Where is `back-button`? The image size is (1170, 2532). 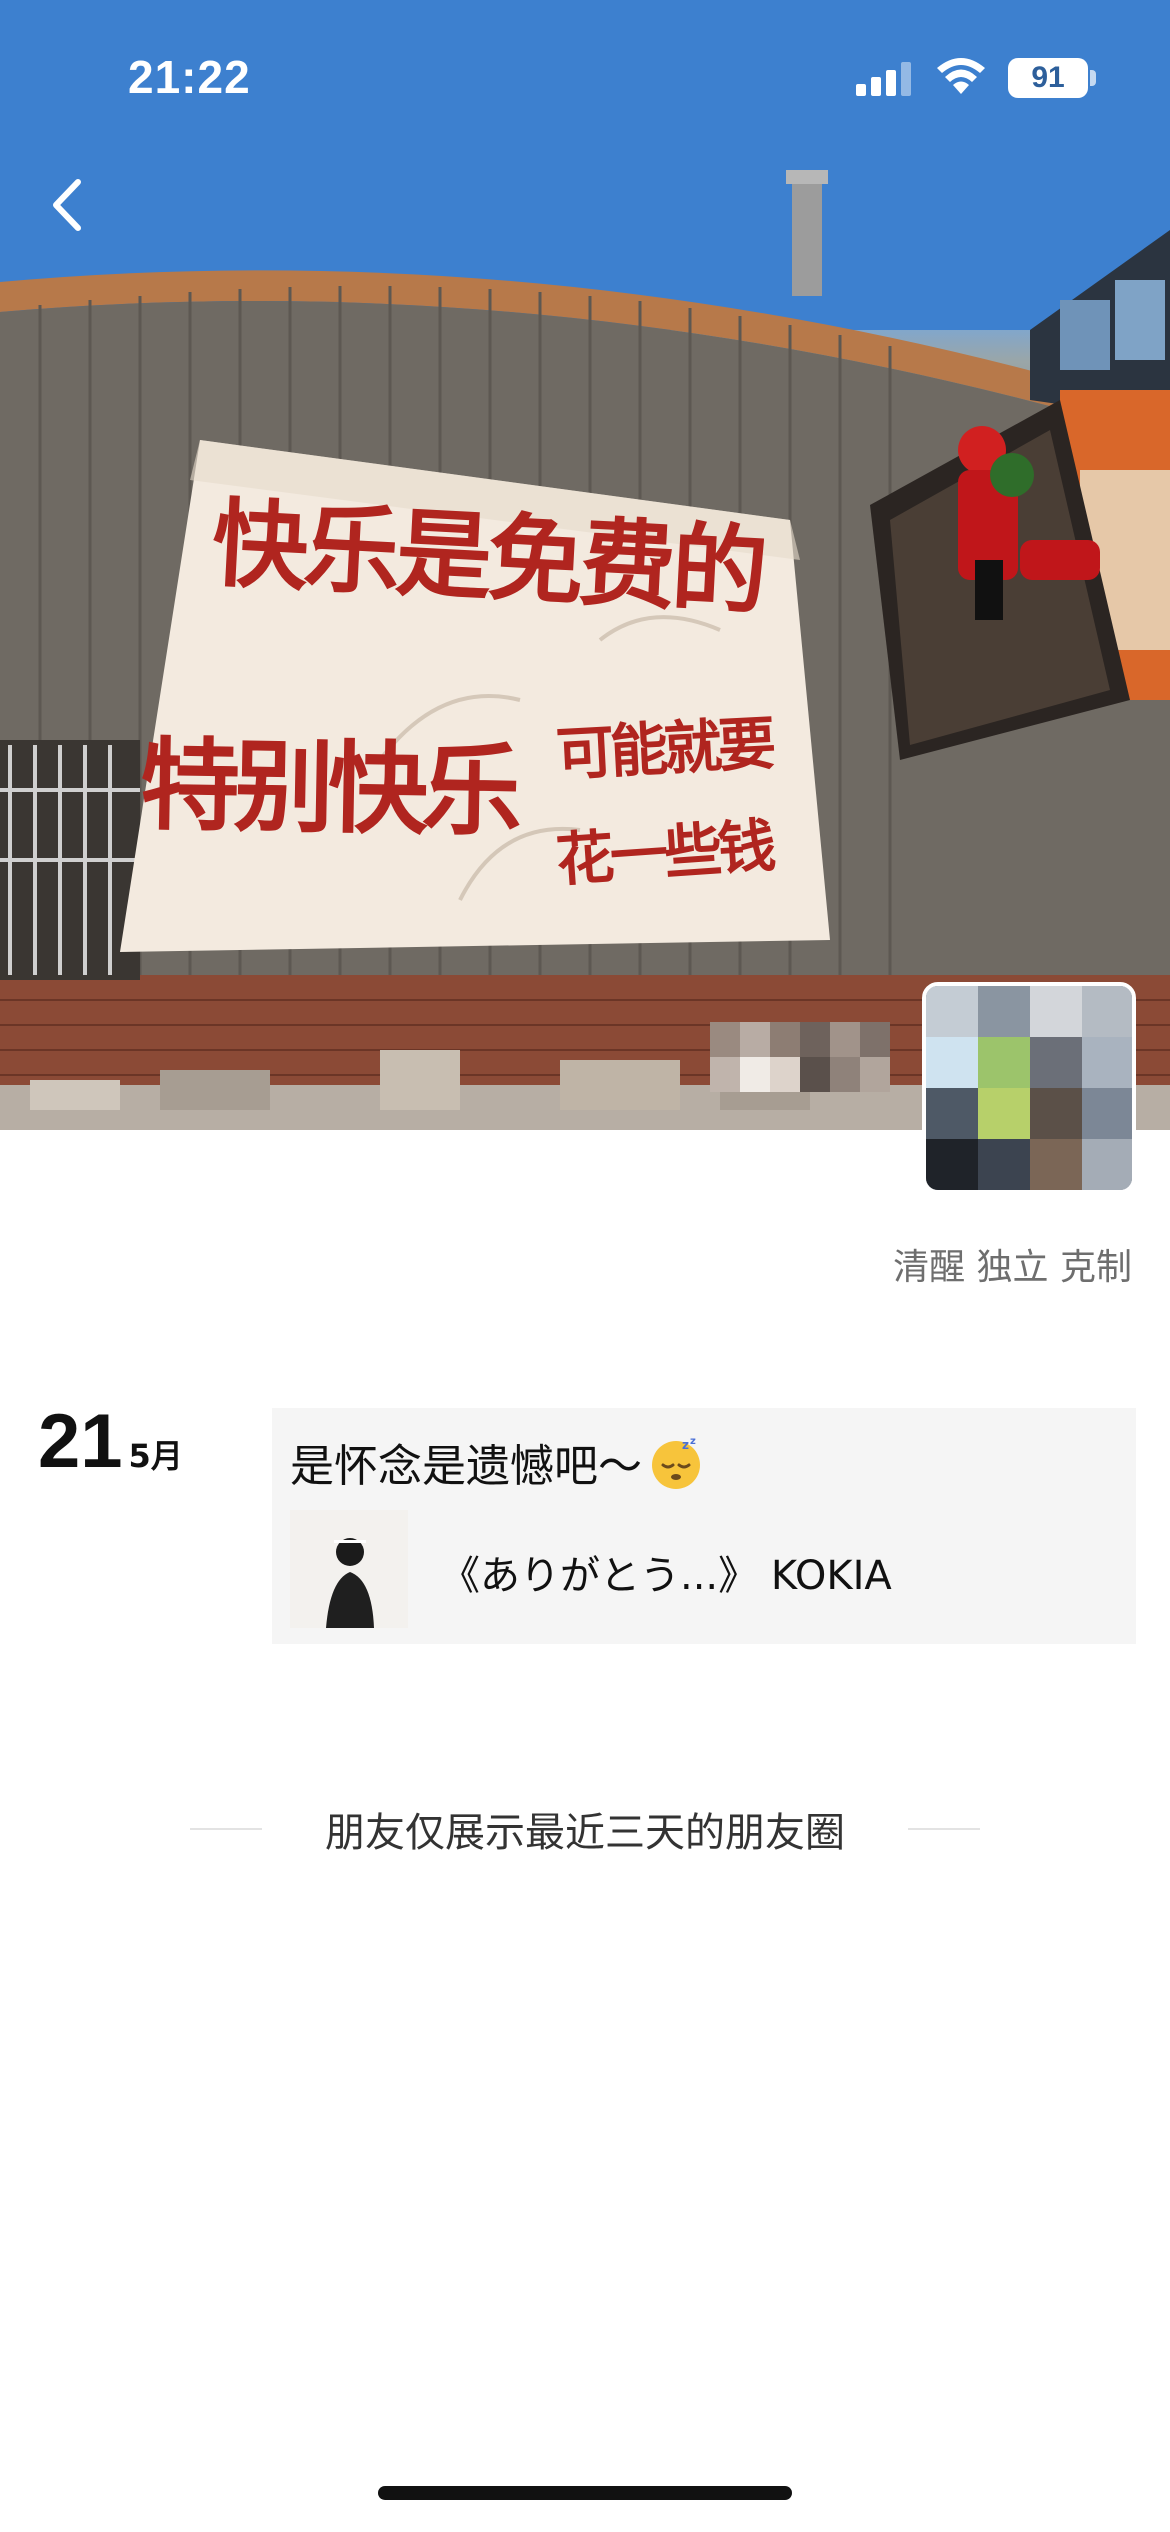
back-button is located at coordinates (70, 205).